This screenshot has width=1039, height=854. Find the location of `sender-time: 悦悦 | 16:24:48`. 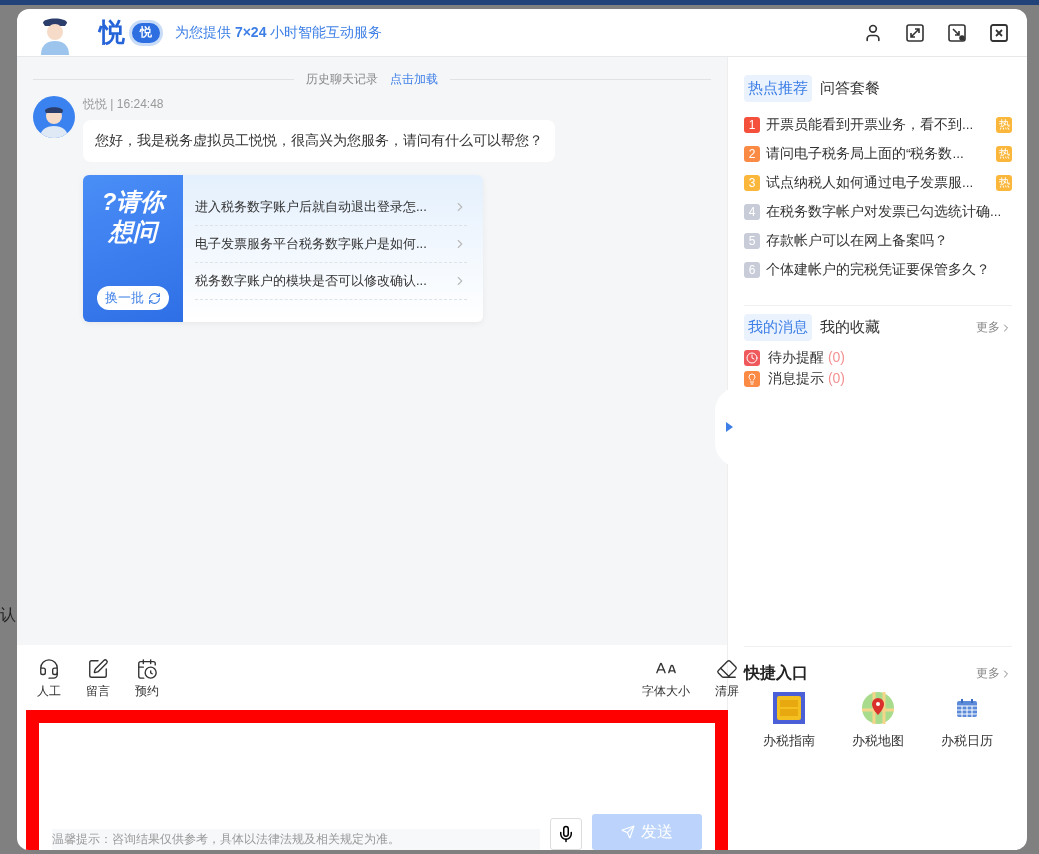

sender-time: 悦悦 | 16:24:48 is located at coordinates (123, 104).